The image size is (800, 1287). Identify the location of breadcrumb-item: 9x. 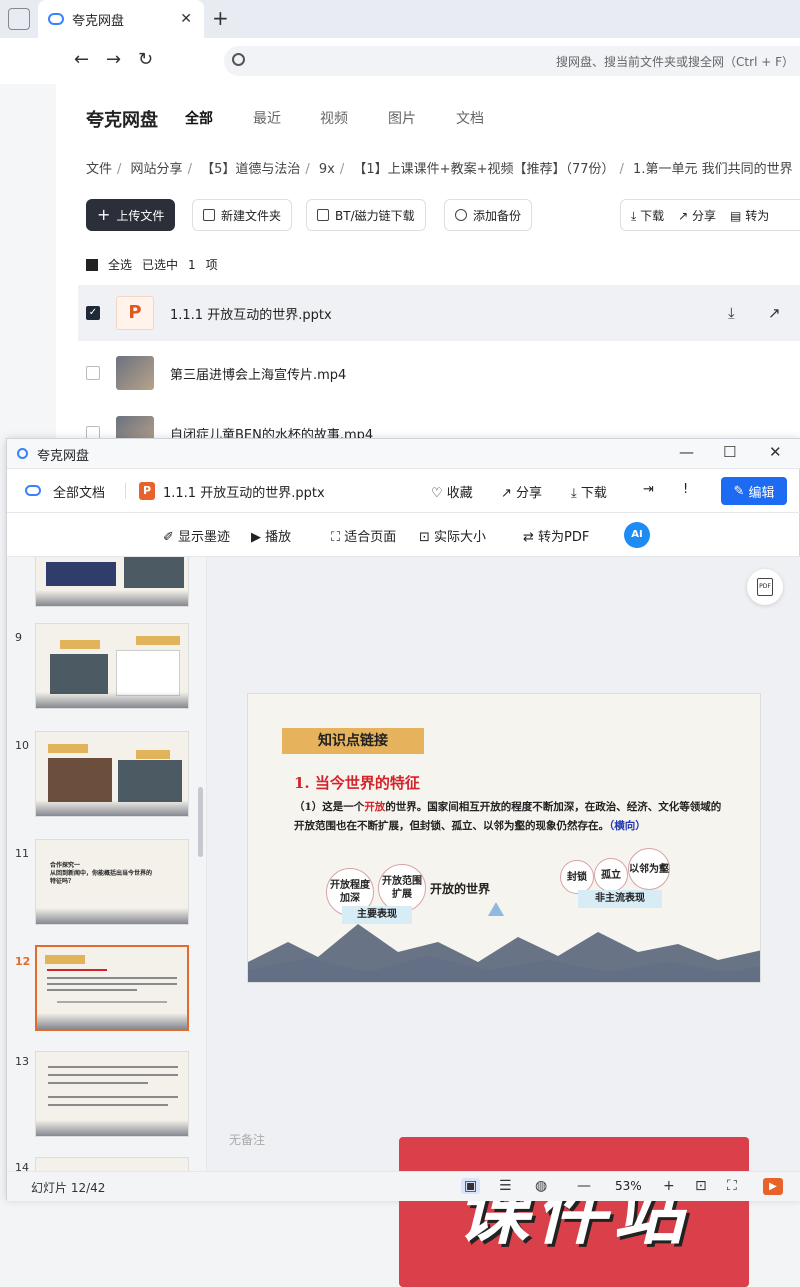
(327, 169).